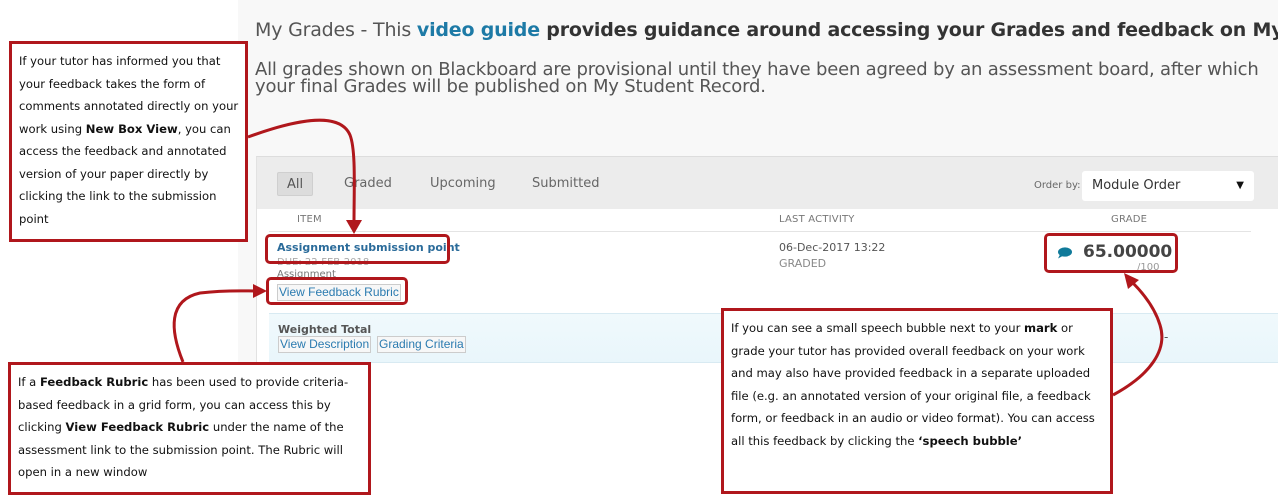 This screenshot has height=503, width=1278. I want to click on filter-tab-submitted: Submitted, so click(565, 184).